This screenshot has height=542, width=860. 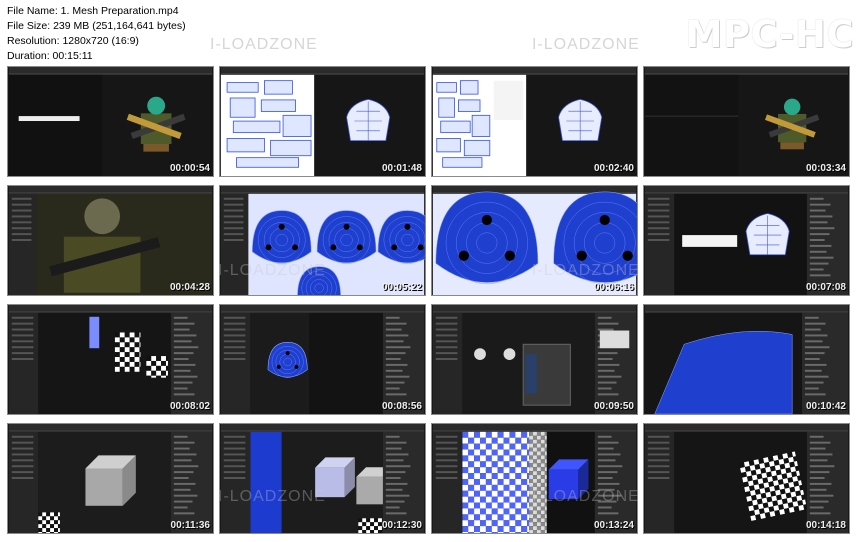 What do you see at coordinates (50, 56) in the screenshot?
I see `duration: Duration: 00:15:11` at bounding box center [50, 56].